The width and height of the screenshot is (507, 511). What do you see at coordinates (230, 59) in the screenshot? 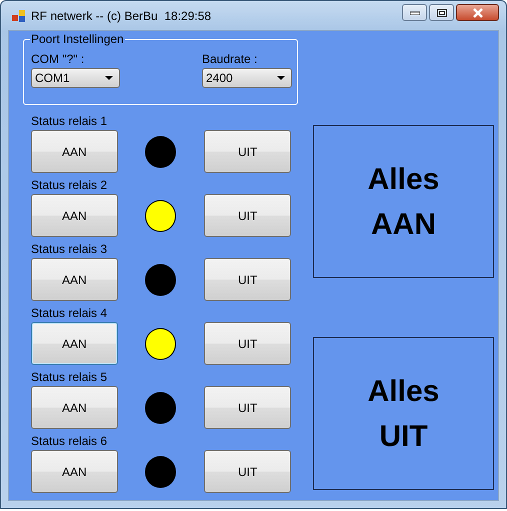
I see `baudrate-label: Baudrate :` at bounding box center [230, 59].